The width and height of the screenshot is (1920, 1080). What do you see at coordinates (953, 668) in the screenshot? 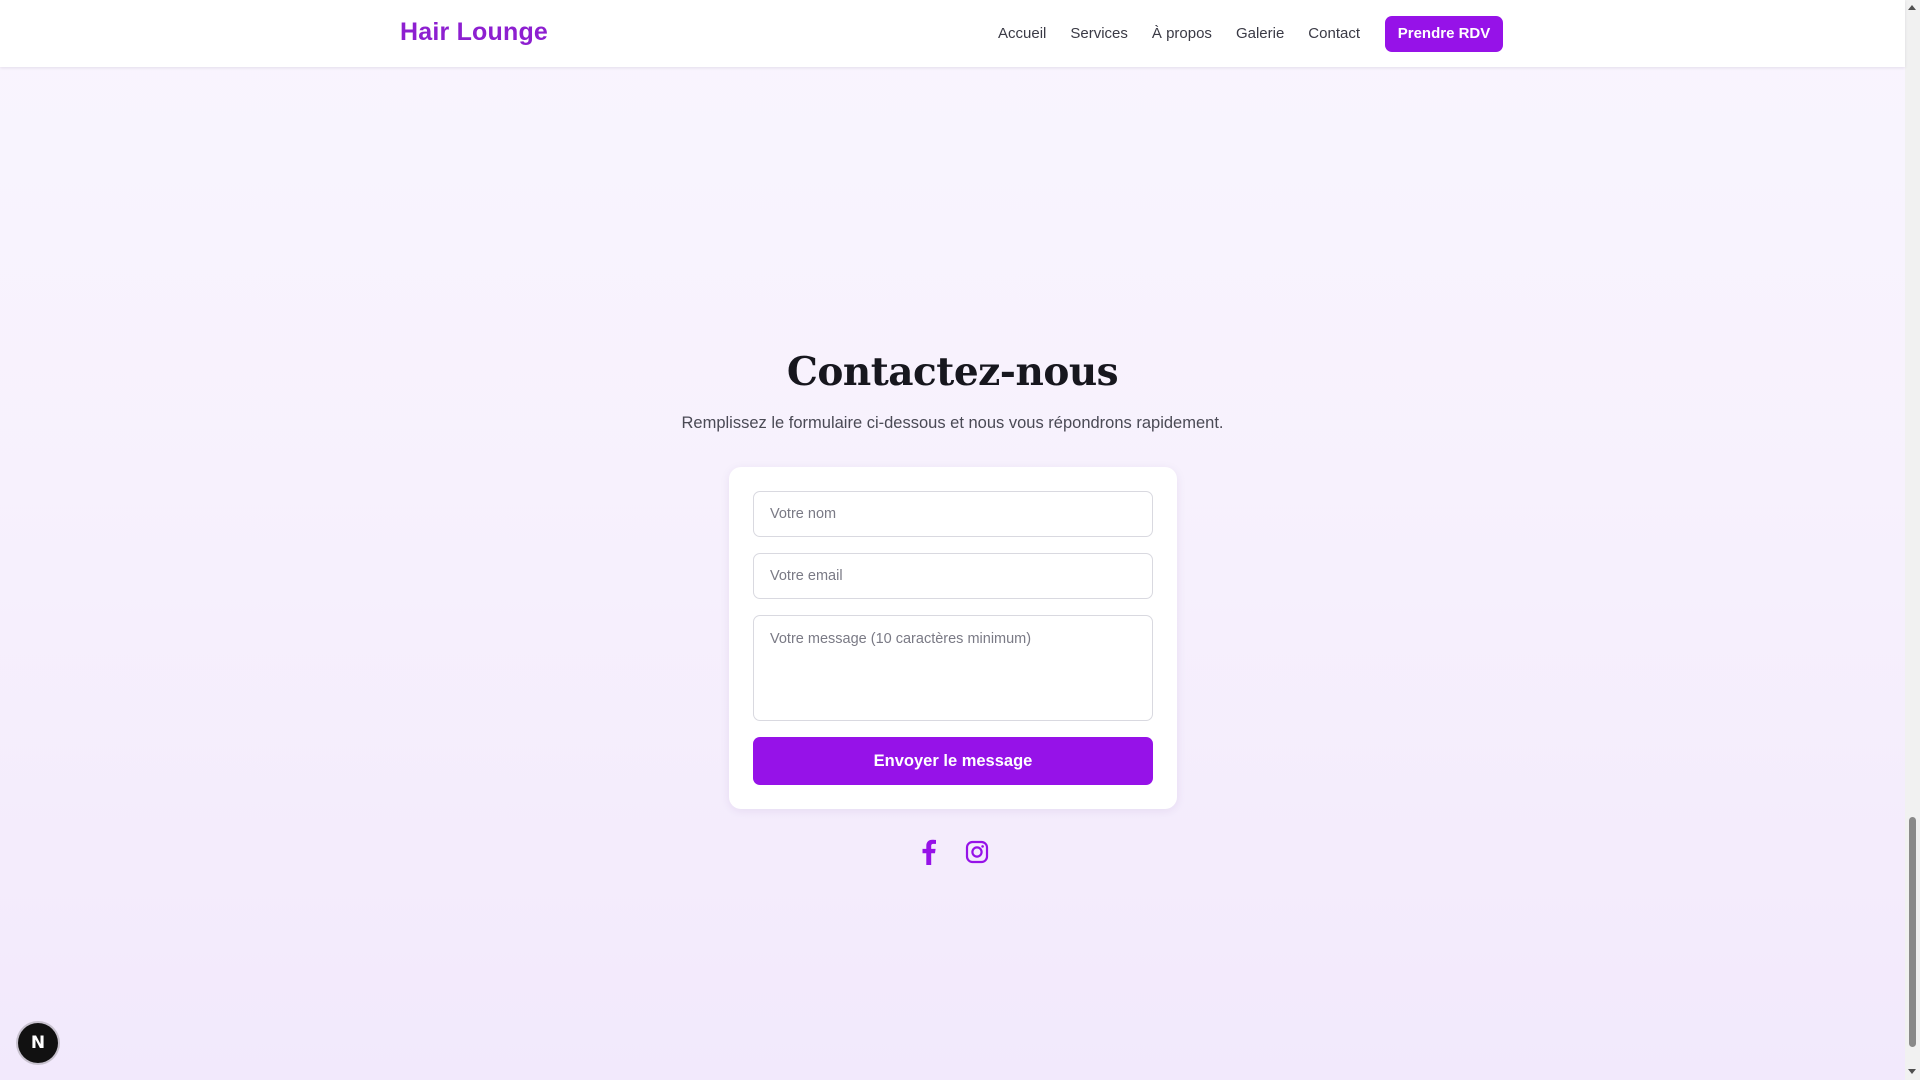
I see `message-textarea` at bounding box center [953, 668].